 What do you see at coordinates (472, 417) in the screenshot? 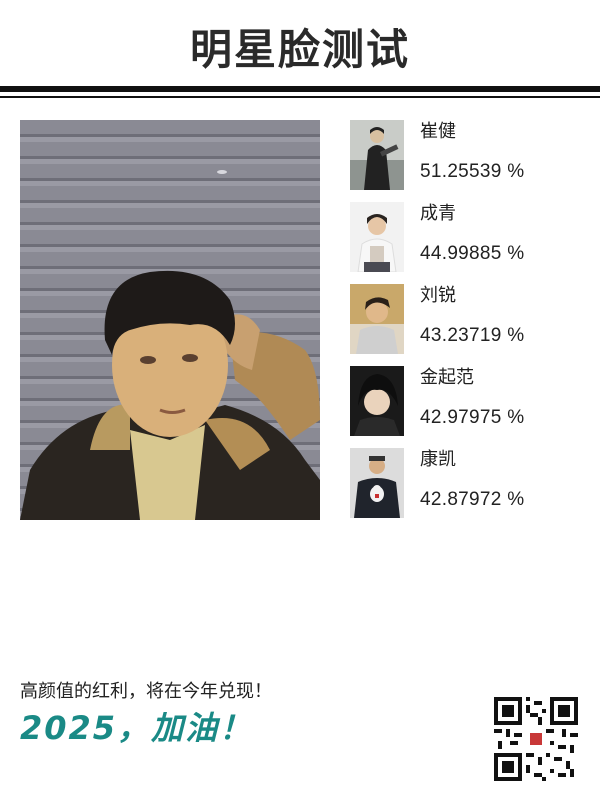
I see `similarity-score: 42.97975 %` at bounding box center [472, 417].